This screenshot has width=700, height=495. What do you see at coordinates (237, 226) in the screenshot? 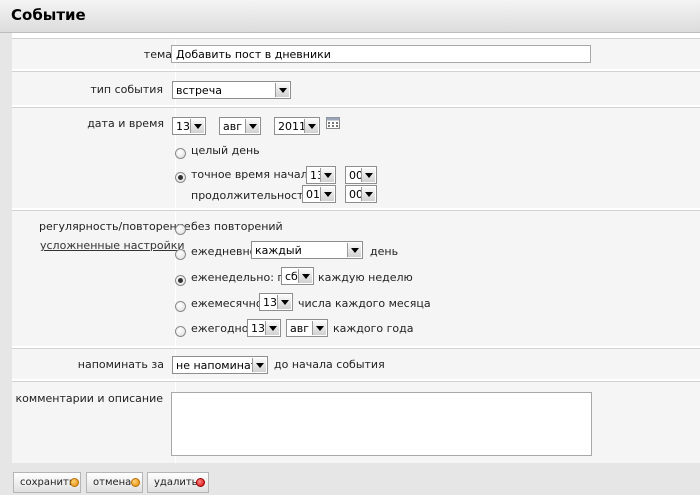
I see `recurrence-none-label: без повторений` at bounding box center [237, 226].